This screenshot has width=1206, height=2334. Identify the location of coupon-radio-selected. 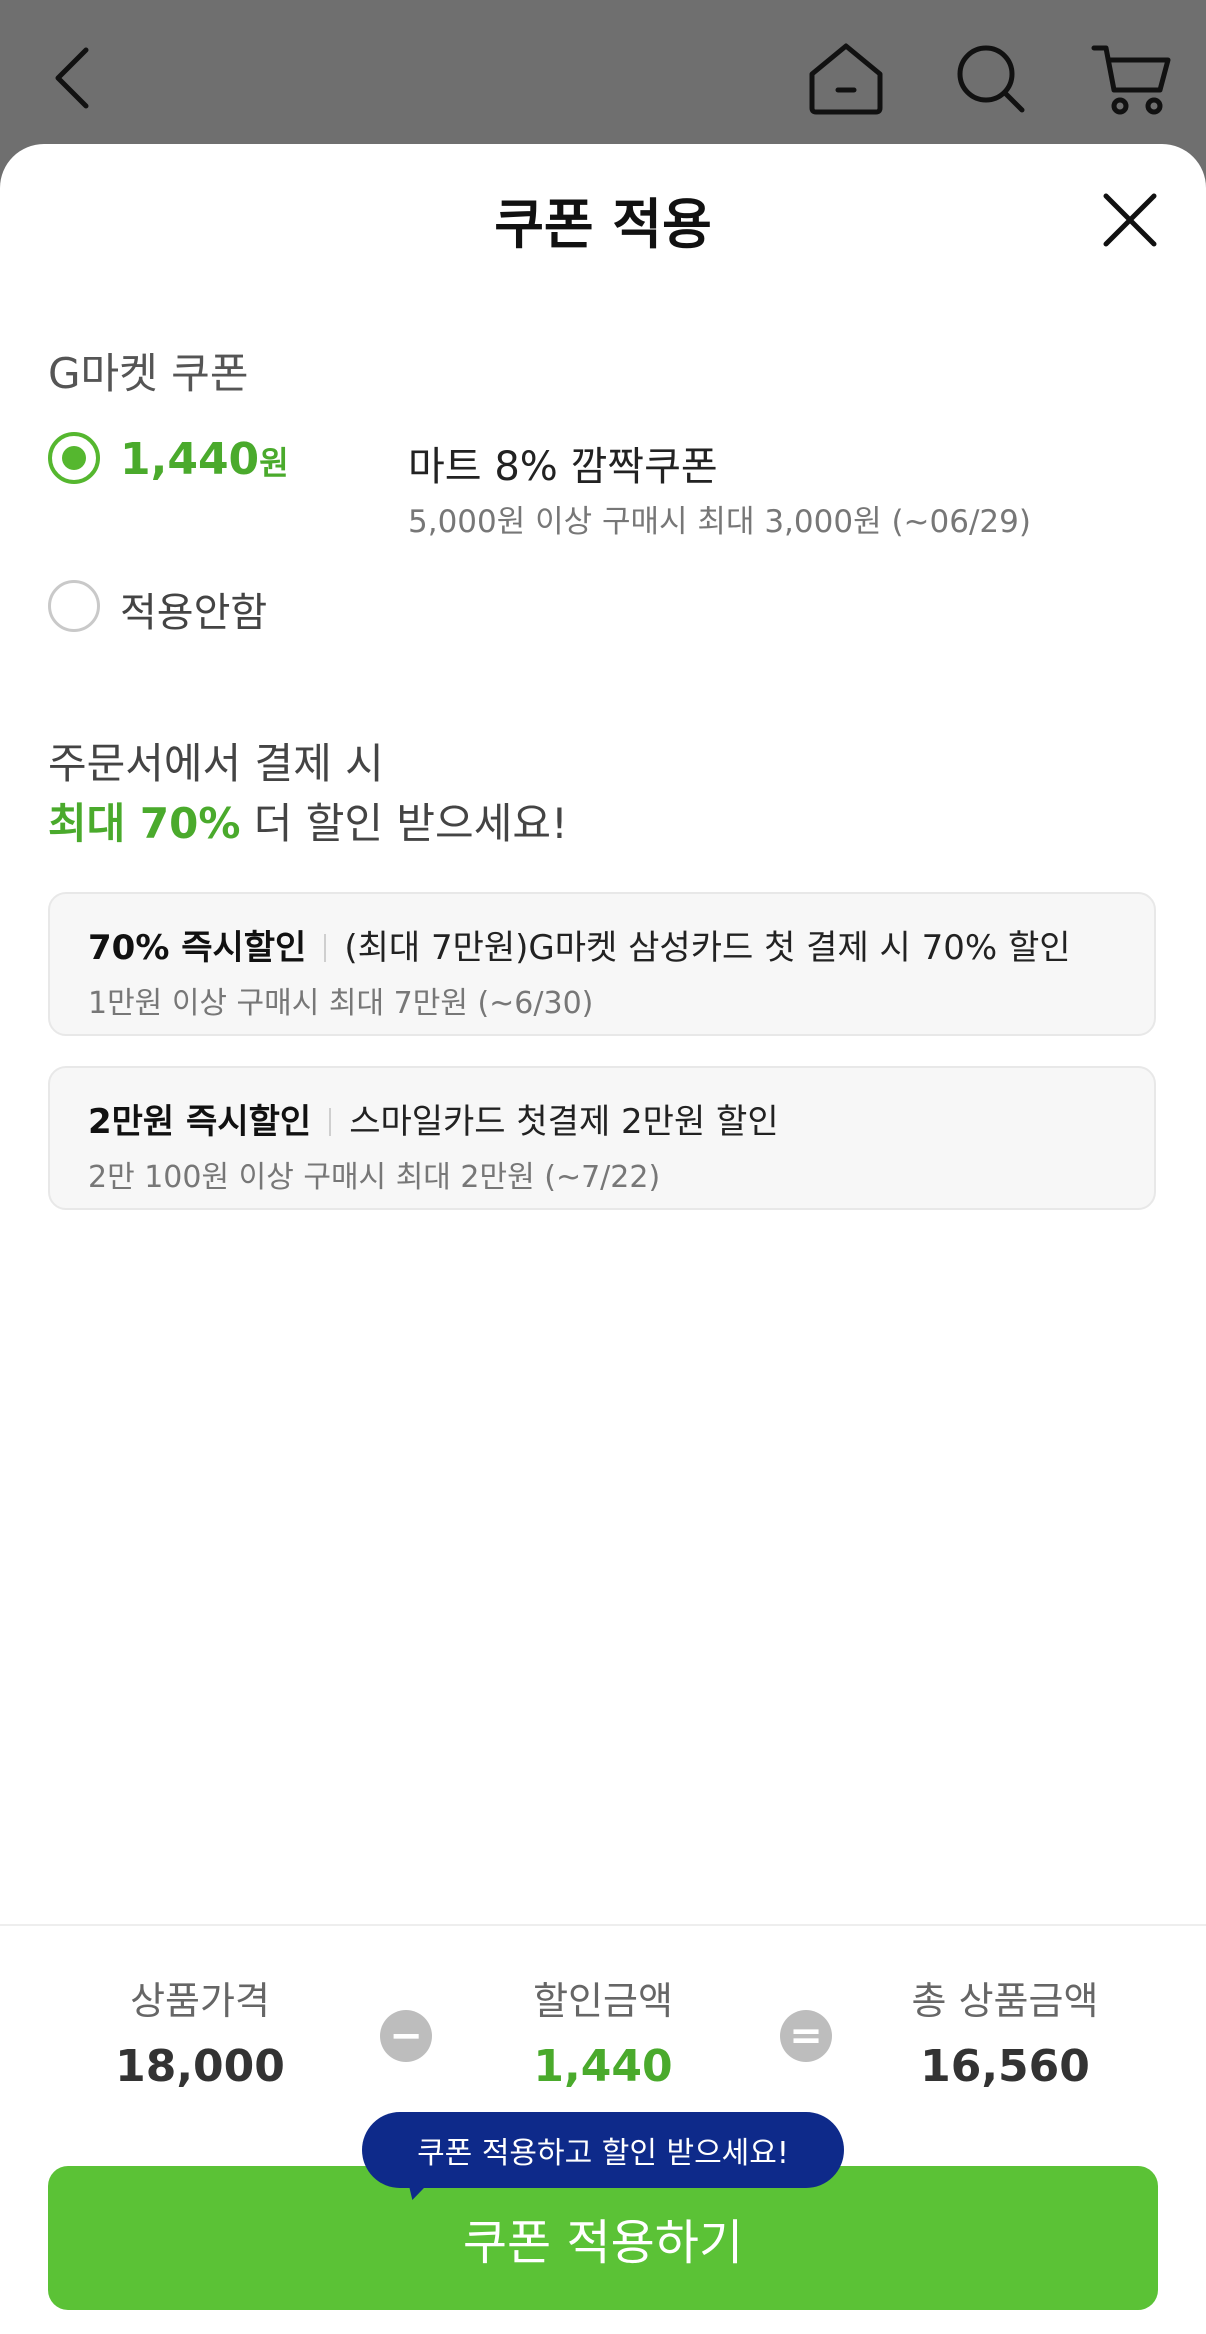
(74, 458).